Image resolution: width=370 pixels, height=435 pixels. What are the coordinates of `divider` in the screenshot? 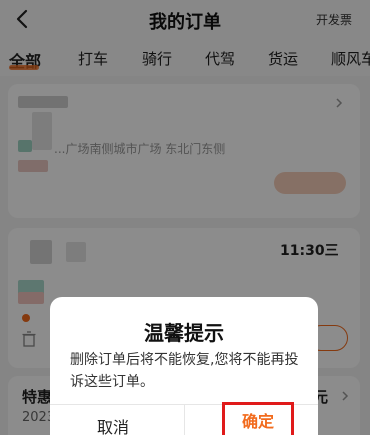 It's located at (184, 419).